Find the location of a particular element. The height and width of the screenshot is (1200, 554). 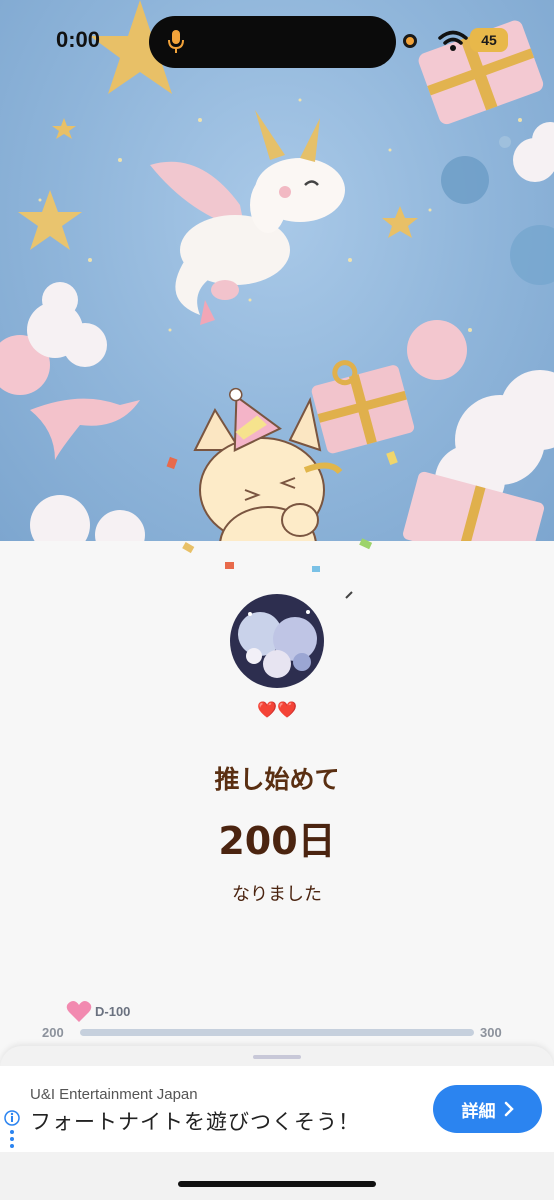

status-time: 0:00 is located at coordinates (78, 39).